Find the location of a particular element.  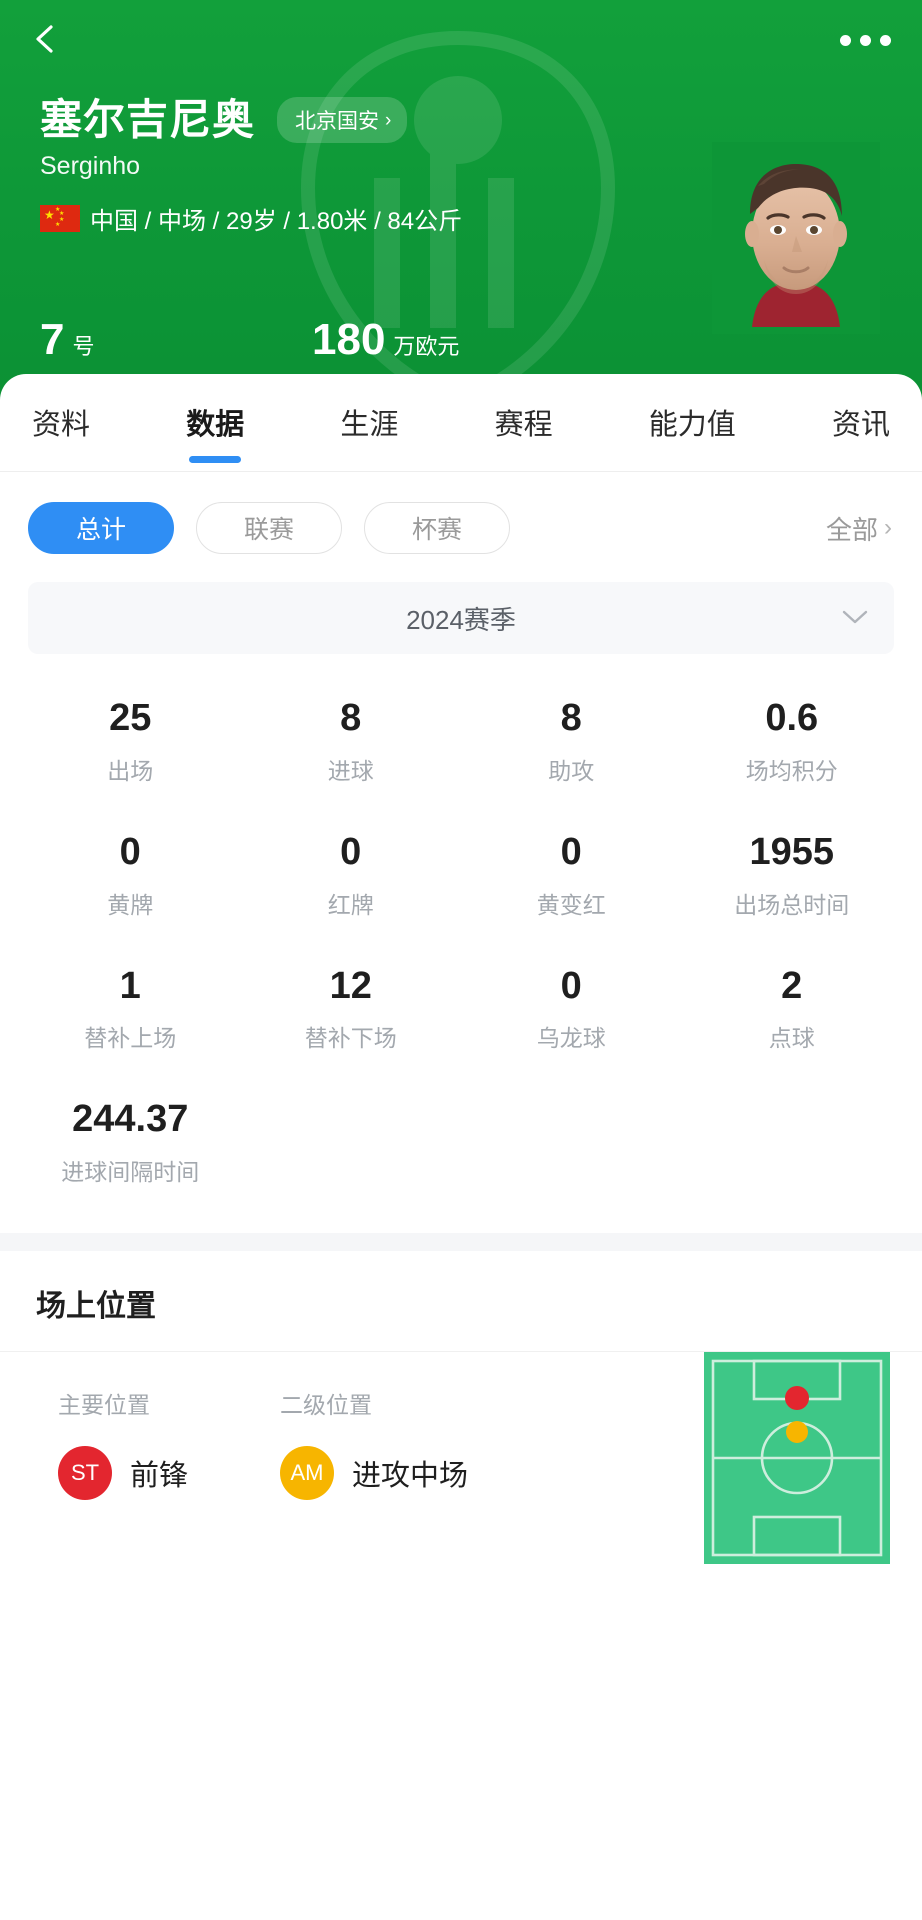

primary-position-name: 前锋 is located at coordinates (159, 1476).